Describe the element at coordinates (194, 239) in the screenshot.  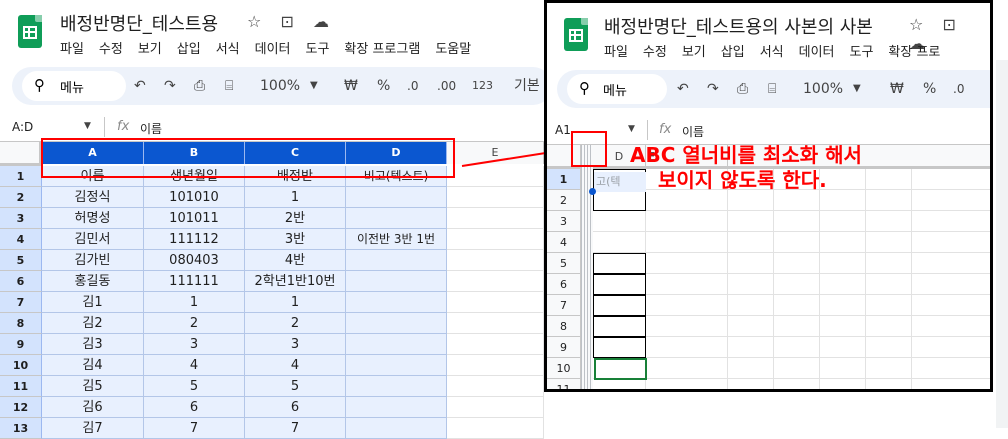
I see `table-cell: 111112` at that location.